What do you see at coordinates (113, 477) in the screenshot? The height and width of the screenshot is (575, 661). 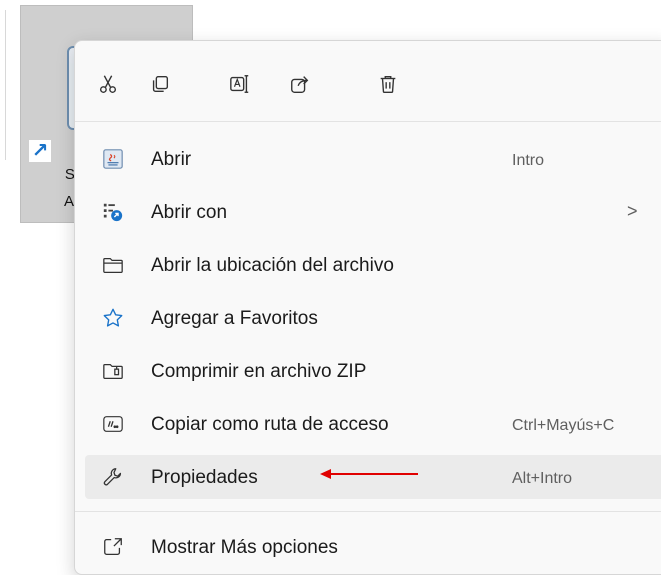 I see `wrench-icon` at bounding box center [113, 477].